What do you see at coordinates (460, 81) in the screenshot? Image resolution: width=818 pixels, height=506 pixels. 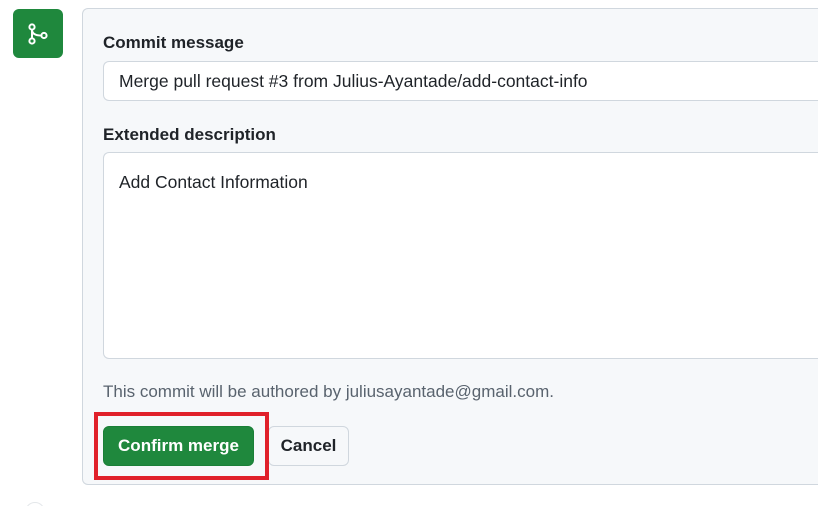 I see `commit-message-input` at bounding box center [460, 81].